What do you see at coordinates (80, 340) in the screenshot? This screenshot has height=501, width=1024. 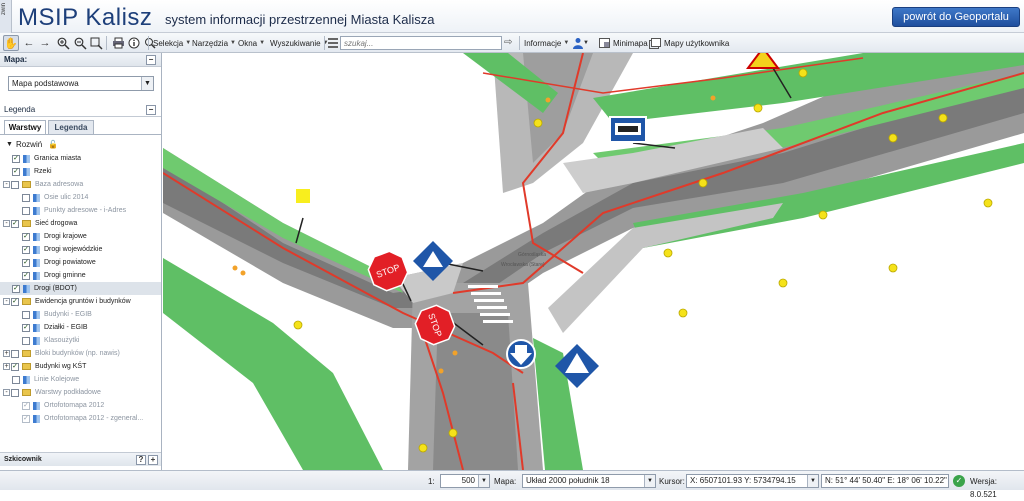 I see `layer-row: Klasoużytki` at bounding box center [80, 340].